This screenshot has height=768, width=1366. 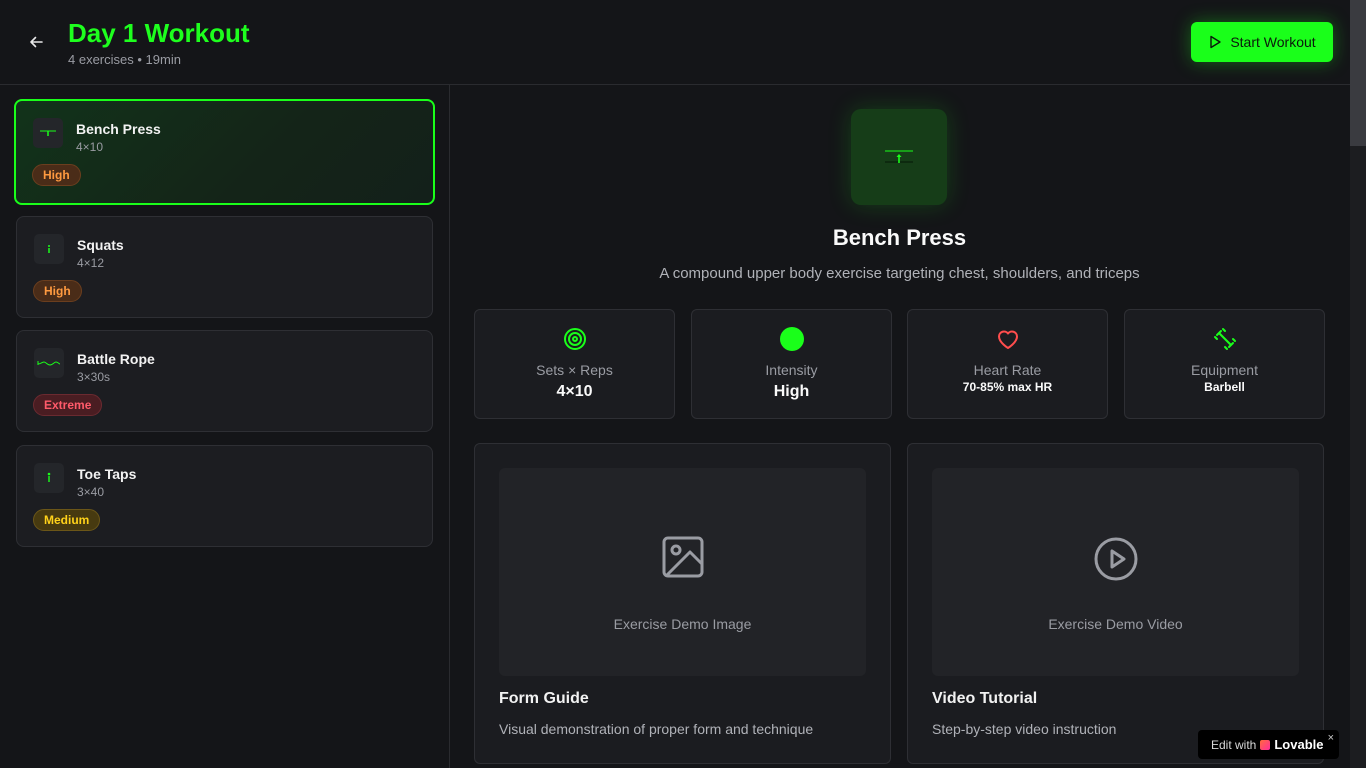 I want to click on stat-equipment: Equipment Barbell, so click(x=1224, y=364).